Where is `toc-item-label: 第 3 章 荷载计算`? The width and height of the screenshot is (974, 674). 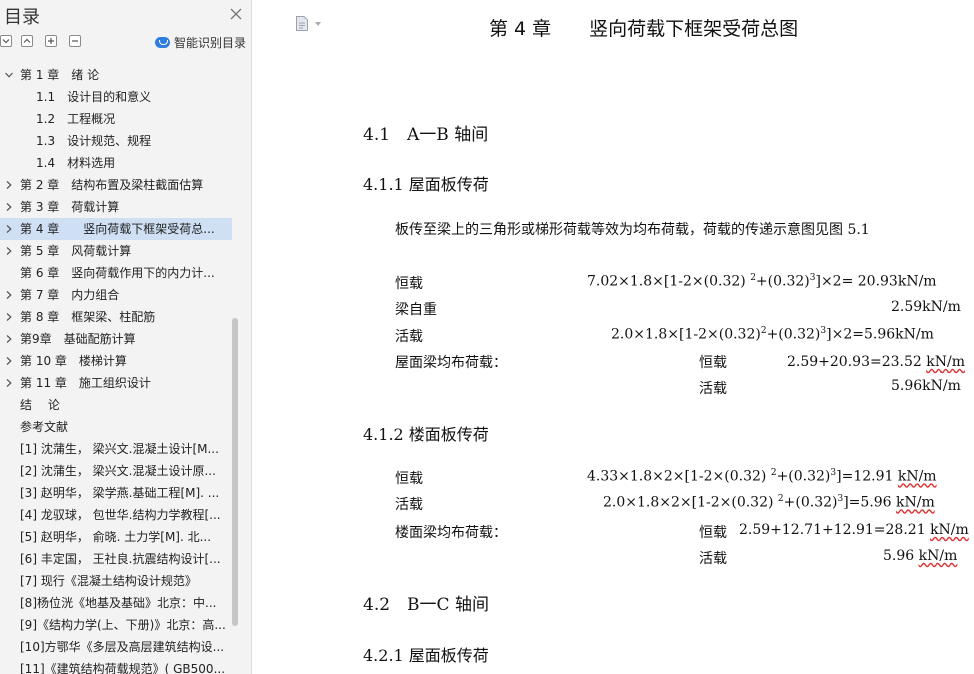 toc-item-label: 第 3 章 荷载计算 is located at coordinates (70, 207).